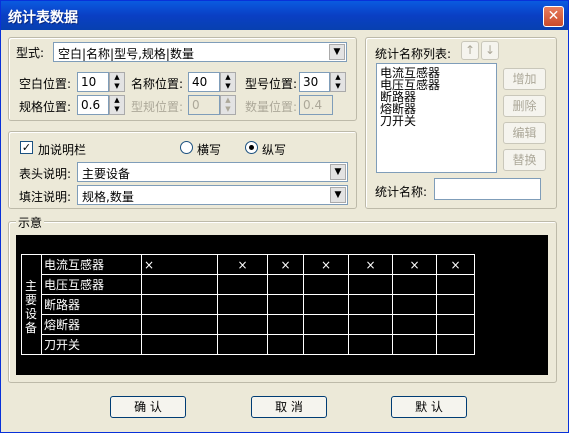 The height and width of the screenshot is (433, 569). I want to click on arrow-up-icon: ↑, so click(470, 50).